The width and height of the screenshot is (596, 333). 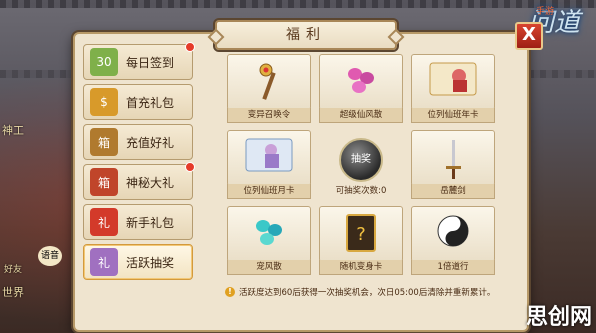 What do you see at coordinates (453, 81) in the screenshot?
I see `year-card-icon` at bounding box center [453, 81].